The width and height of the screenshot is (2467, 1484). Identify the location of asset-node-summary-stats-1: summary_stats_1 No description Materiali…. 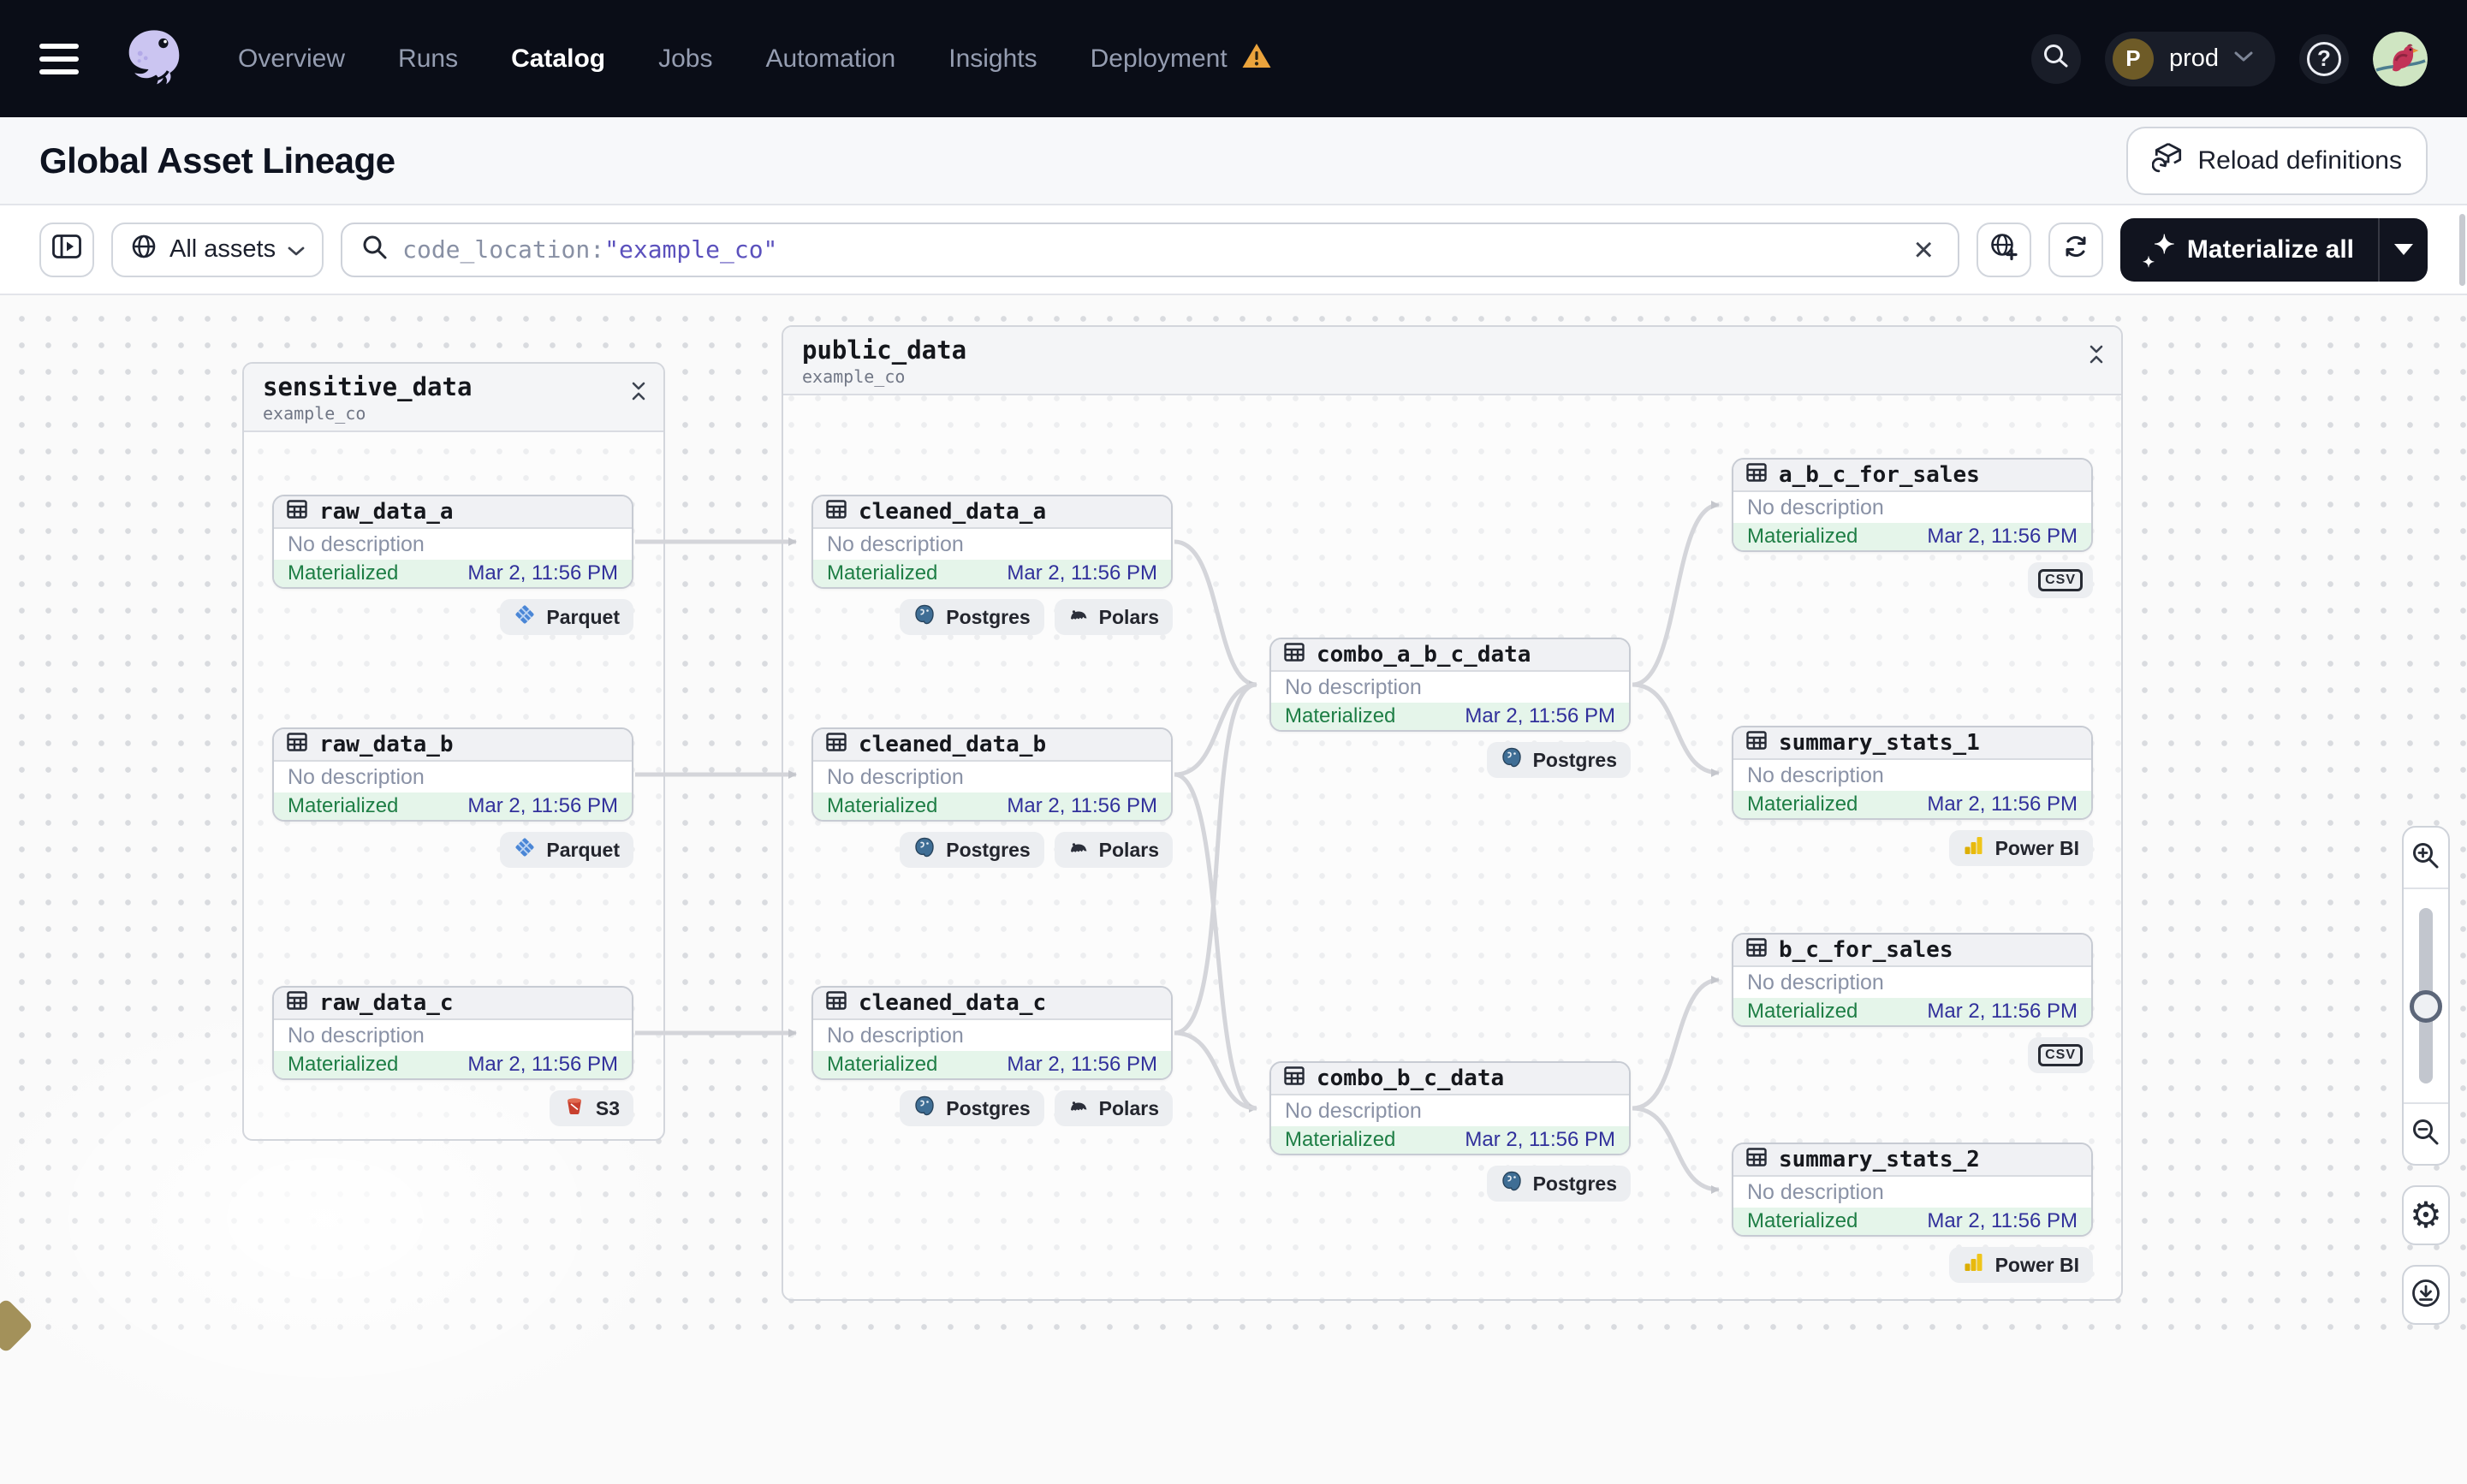
(1912, 773).